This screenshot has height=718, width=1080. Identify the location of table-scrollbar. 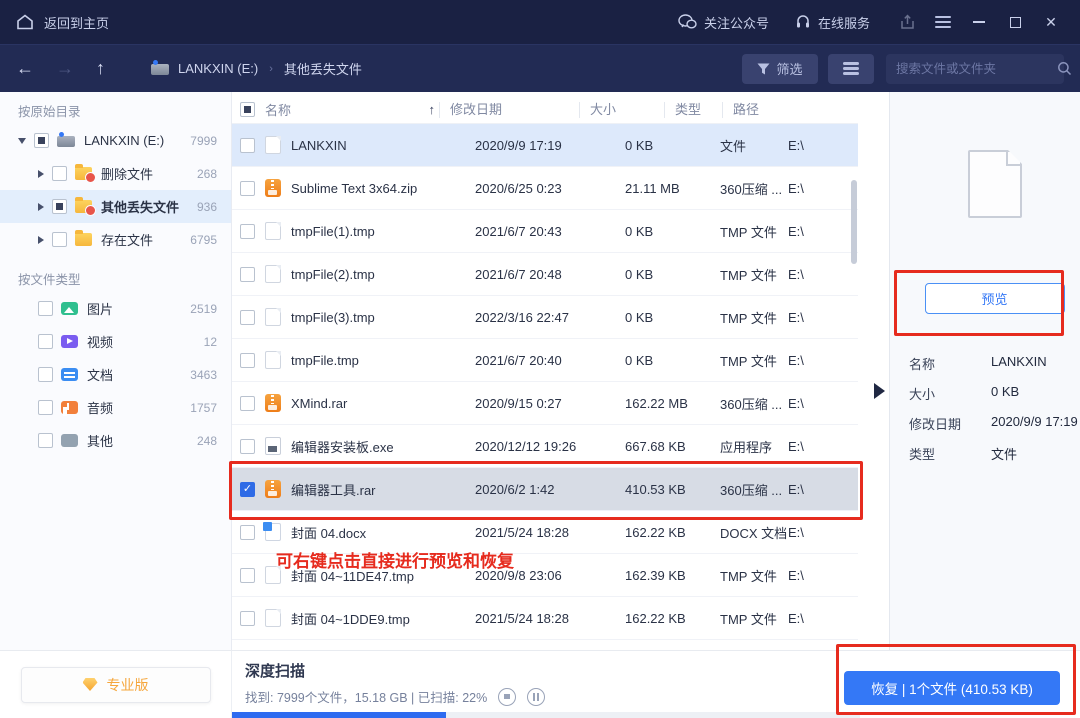
(854, 222).